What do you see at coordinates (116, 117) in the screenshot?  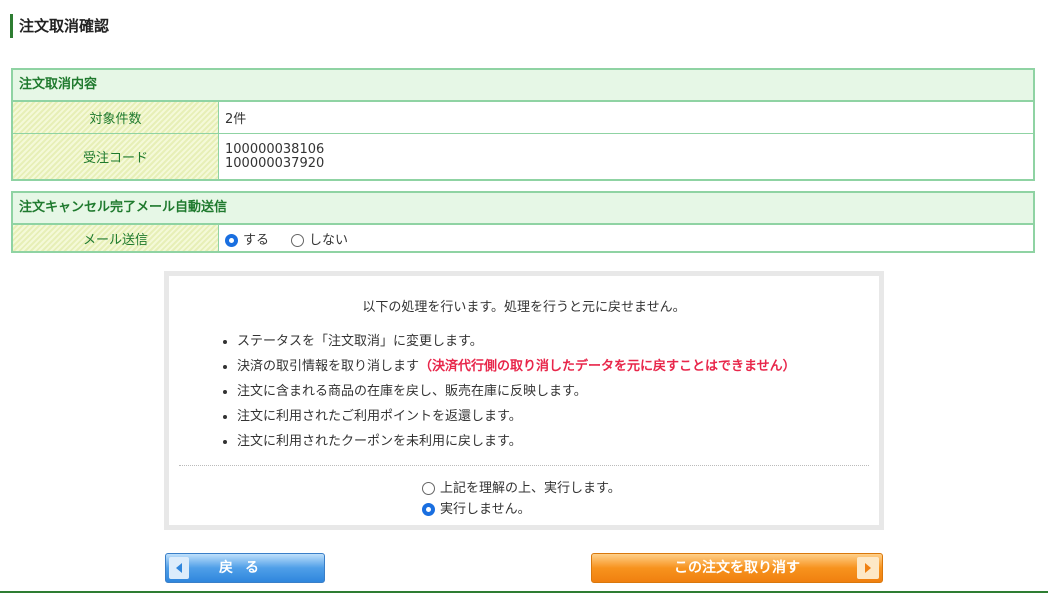 I see `count-label: 対象件数` at bounding box center [116, 117].